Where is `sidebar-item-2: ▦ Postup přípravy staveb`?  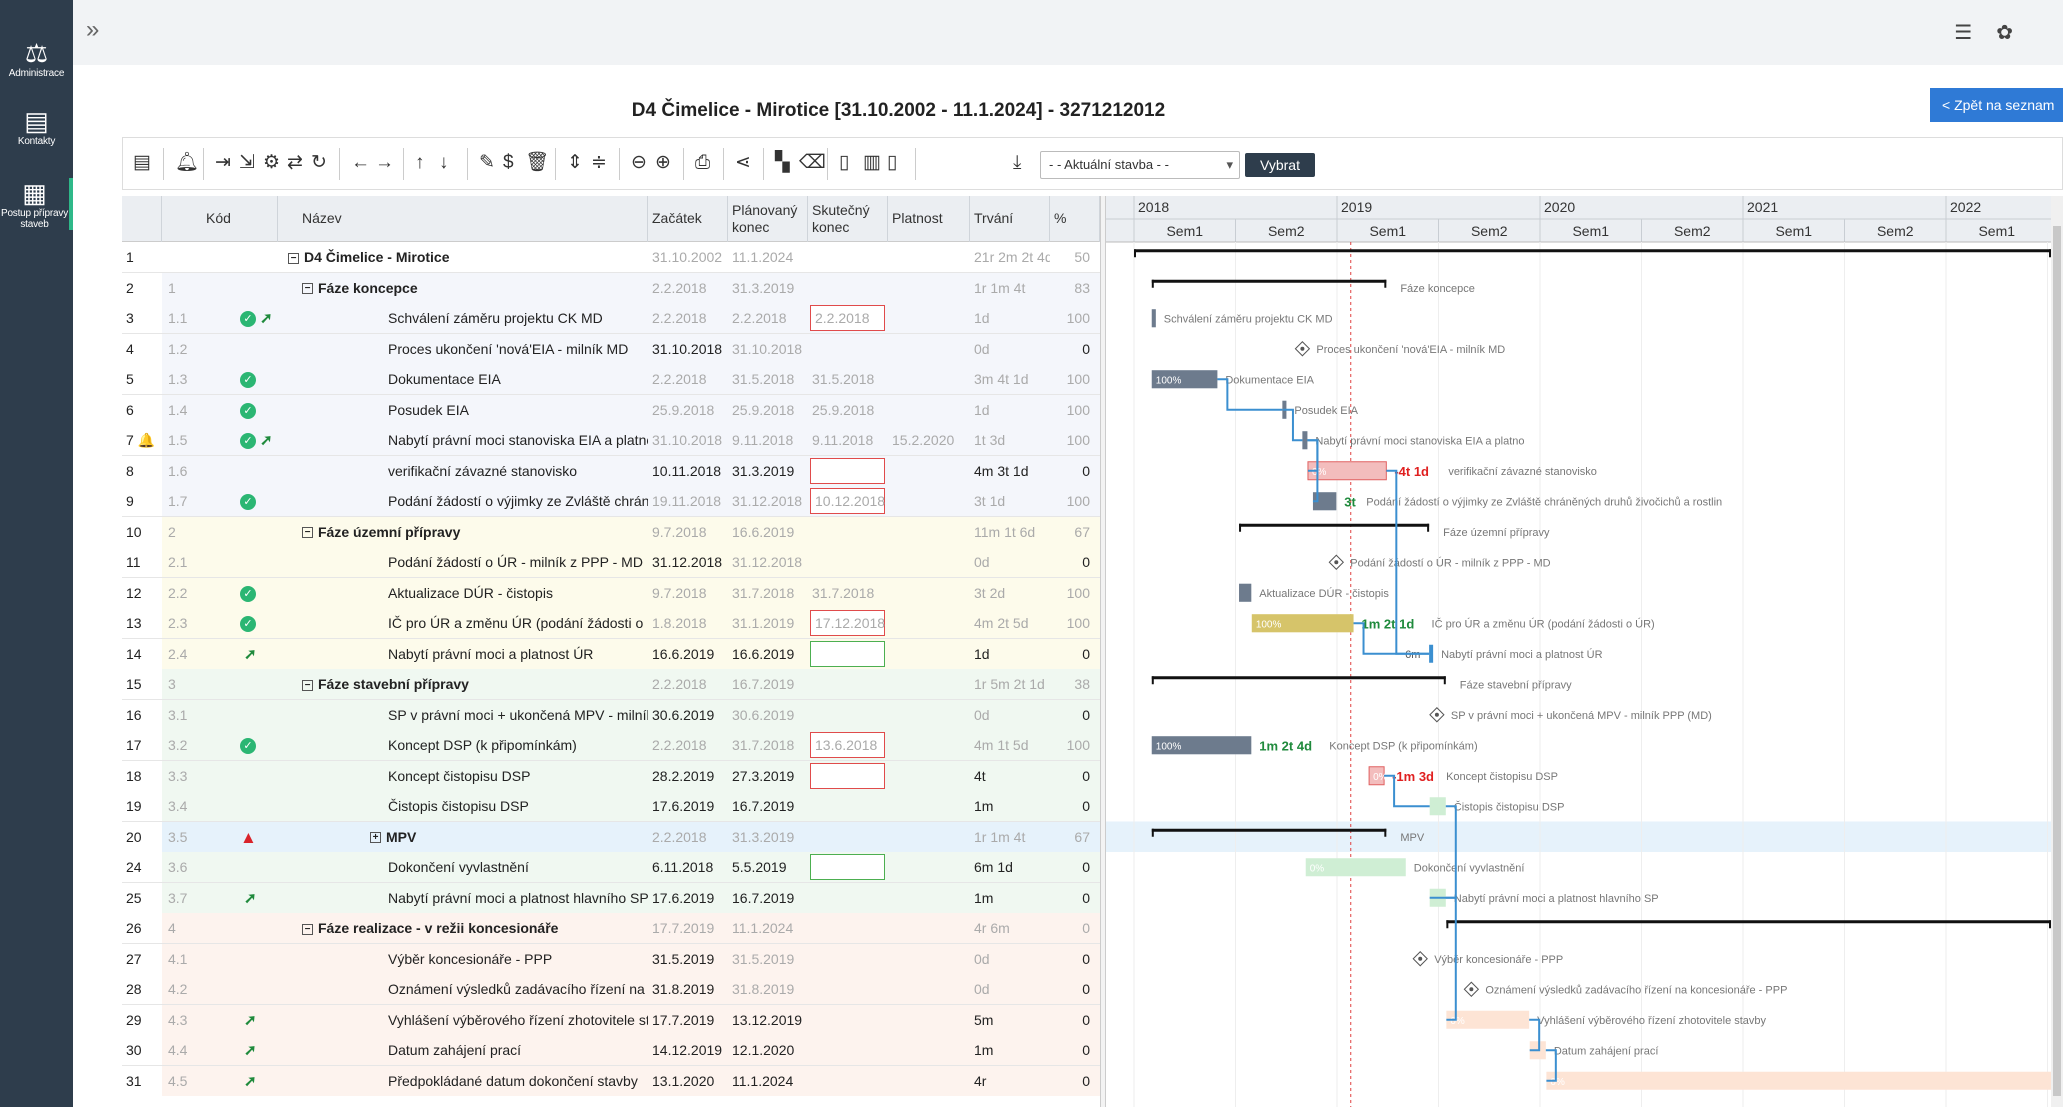 sidebar-item-2: ▦ Postup přípravy staveb is located at coordinates (36, 204).